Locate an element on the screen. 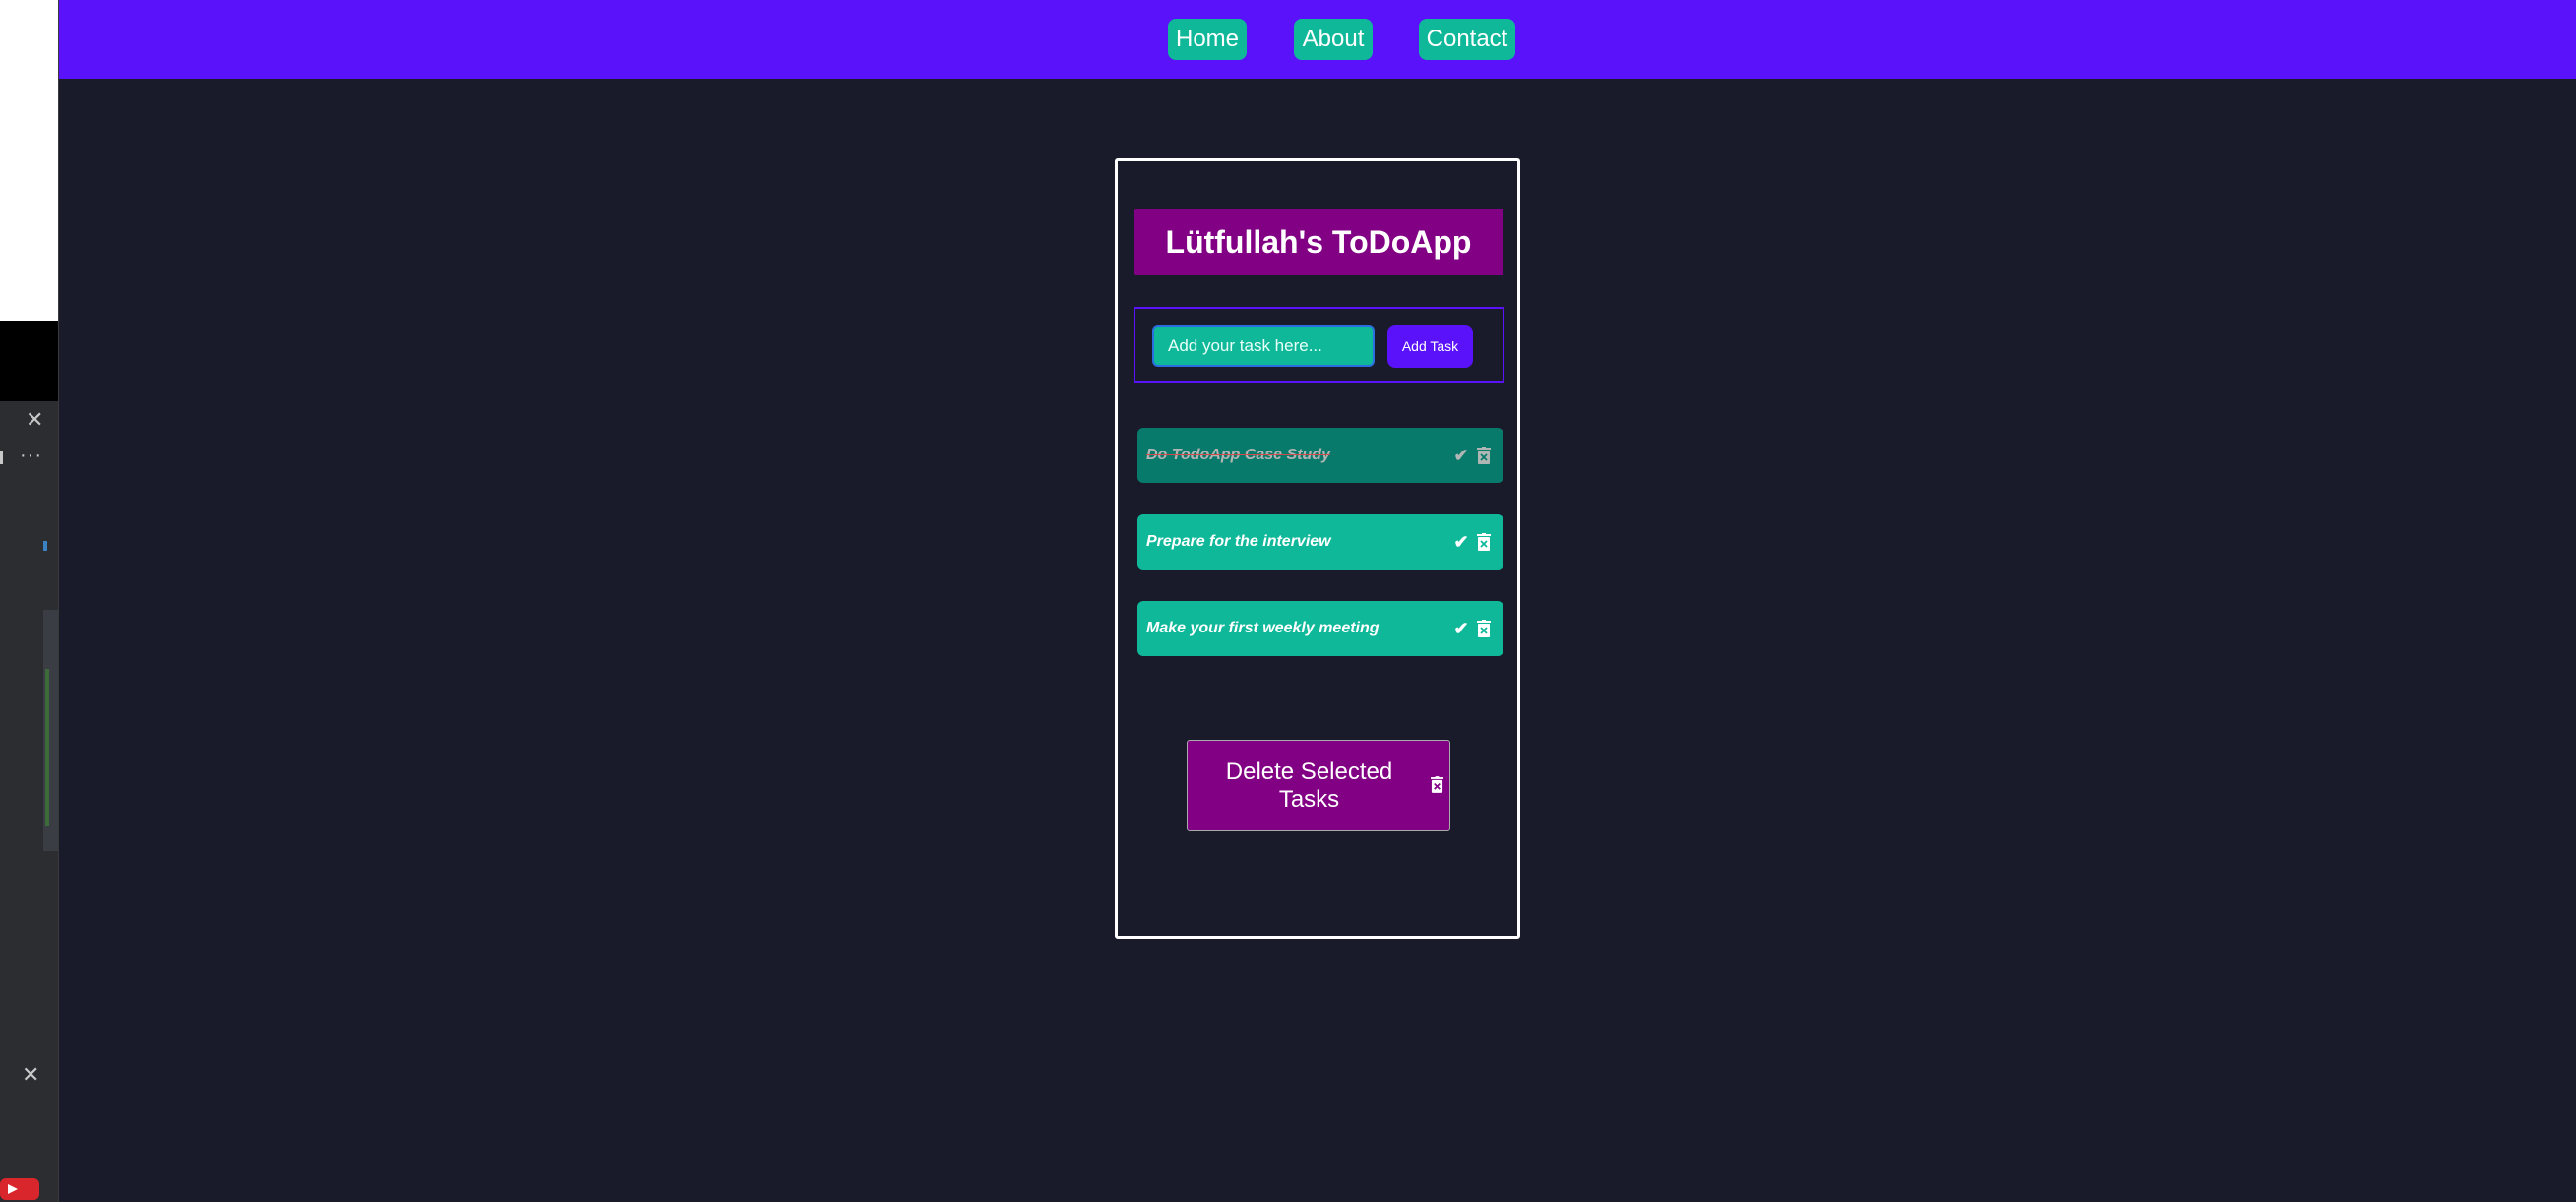 This screenshot has width=2576, height=1202. selection-marker is located at coordinates (45, 546).